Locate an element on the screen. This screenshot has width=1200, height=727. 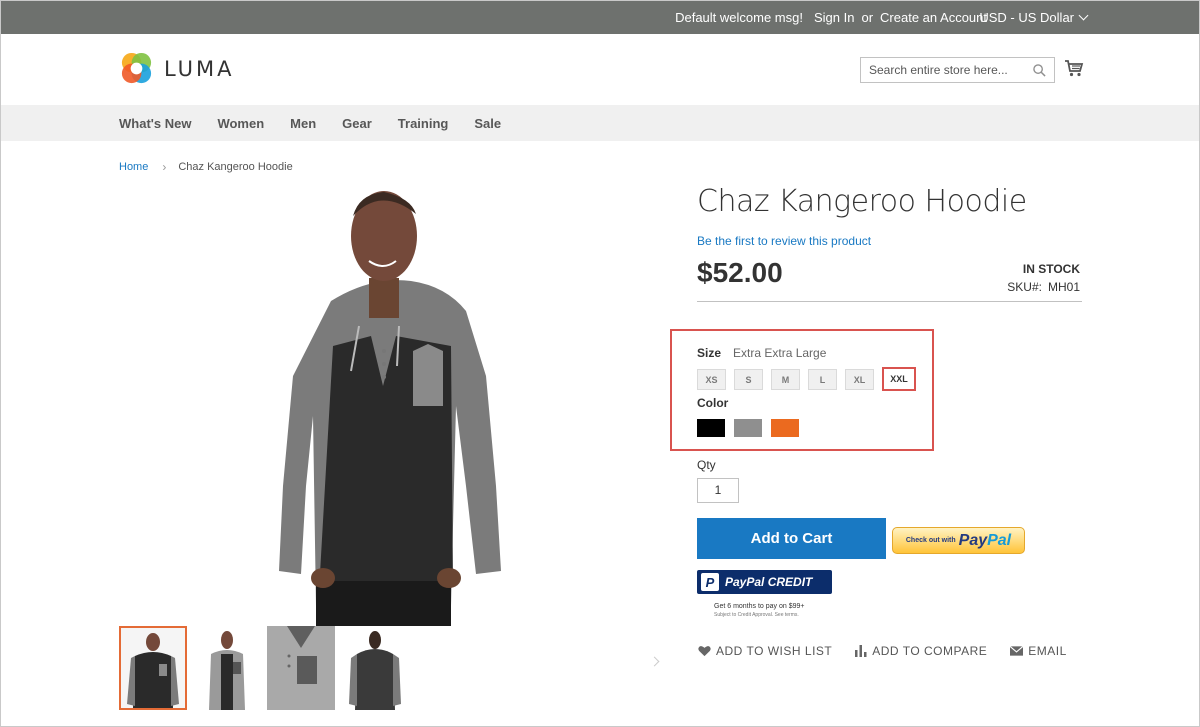
email-label: EMAIL is located at coordinates (1047, 651).